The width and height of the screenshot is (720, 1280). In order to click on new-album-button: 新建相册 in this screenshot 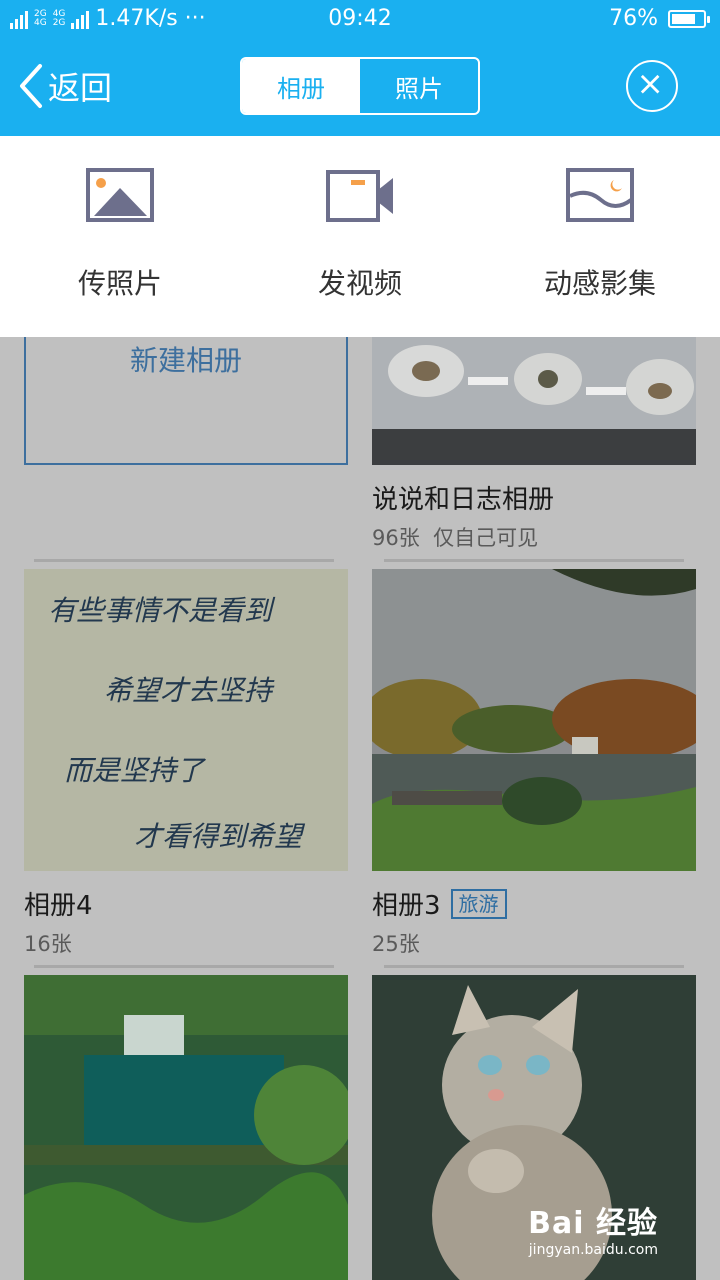, I will do `click(186, 401)`.